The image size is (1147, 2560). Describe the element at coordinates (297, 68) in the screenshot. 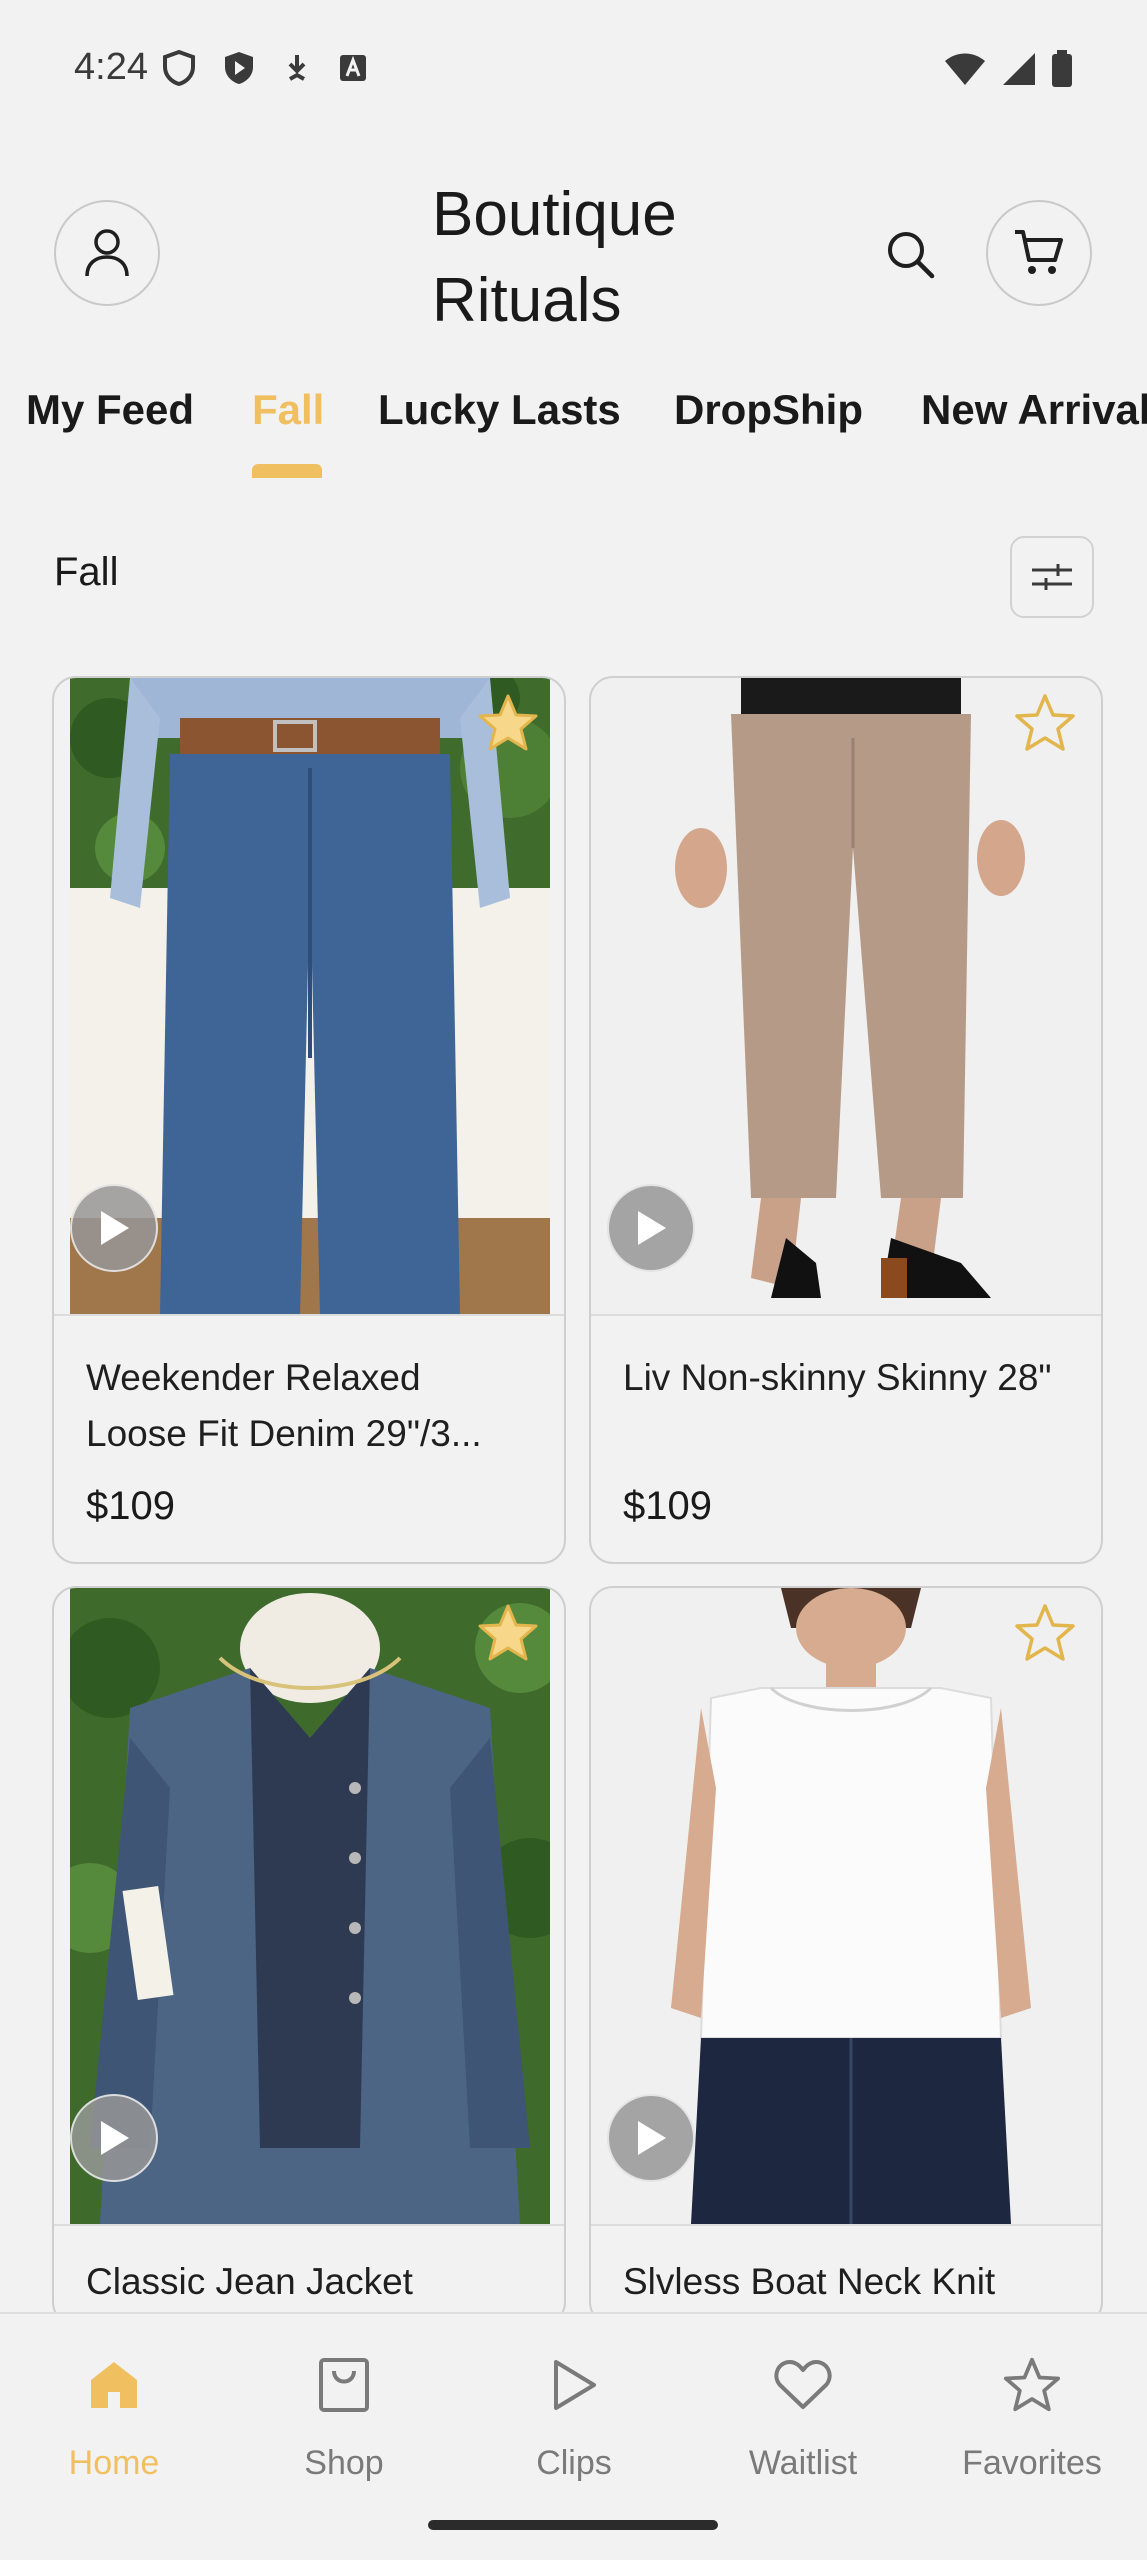

I see `download-icon` at that location.